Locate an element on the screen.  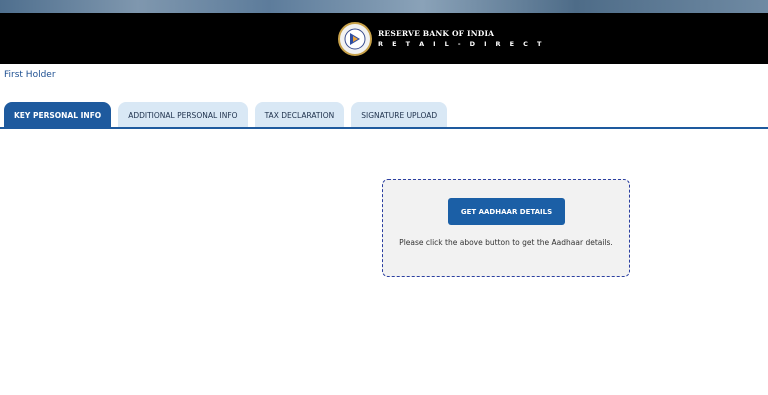
brand-name: RESERVE BANK OF INDIA is located at coordinates (436, 33).